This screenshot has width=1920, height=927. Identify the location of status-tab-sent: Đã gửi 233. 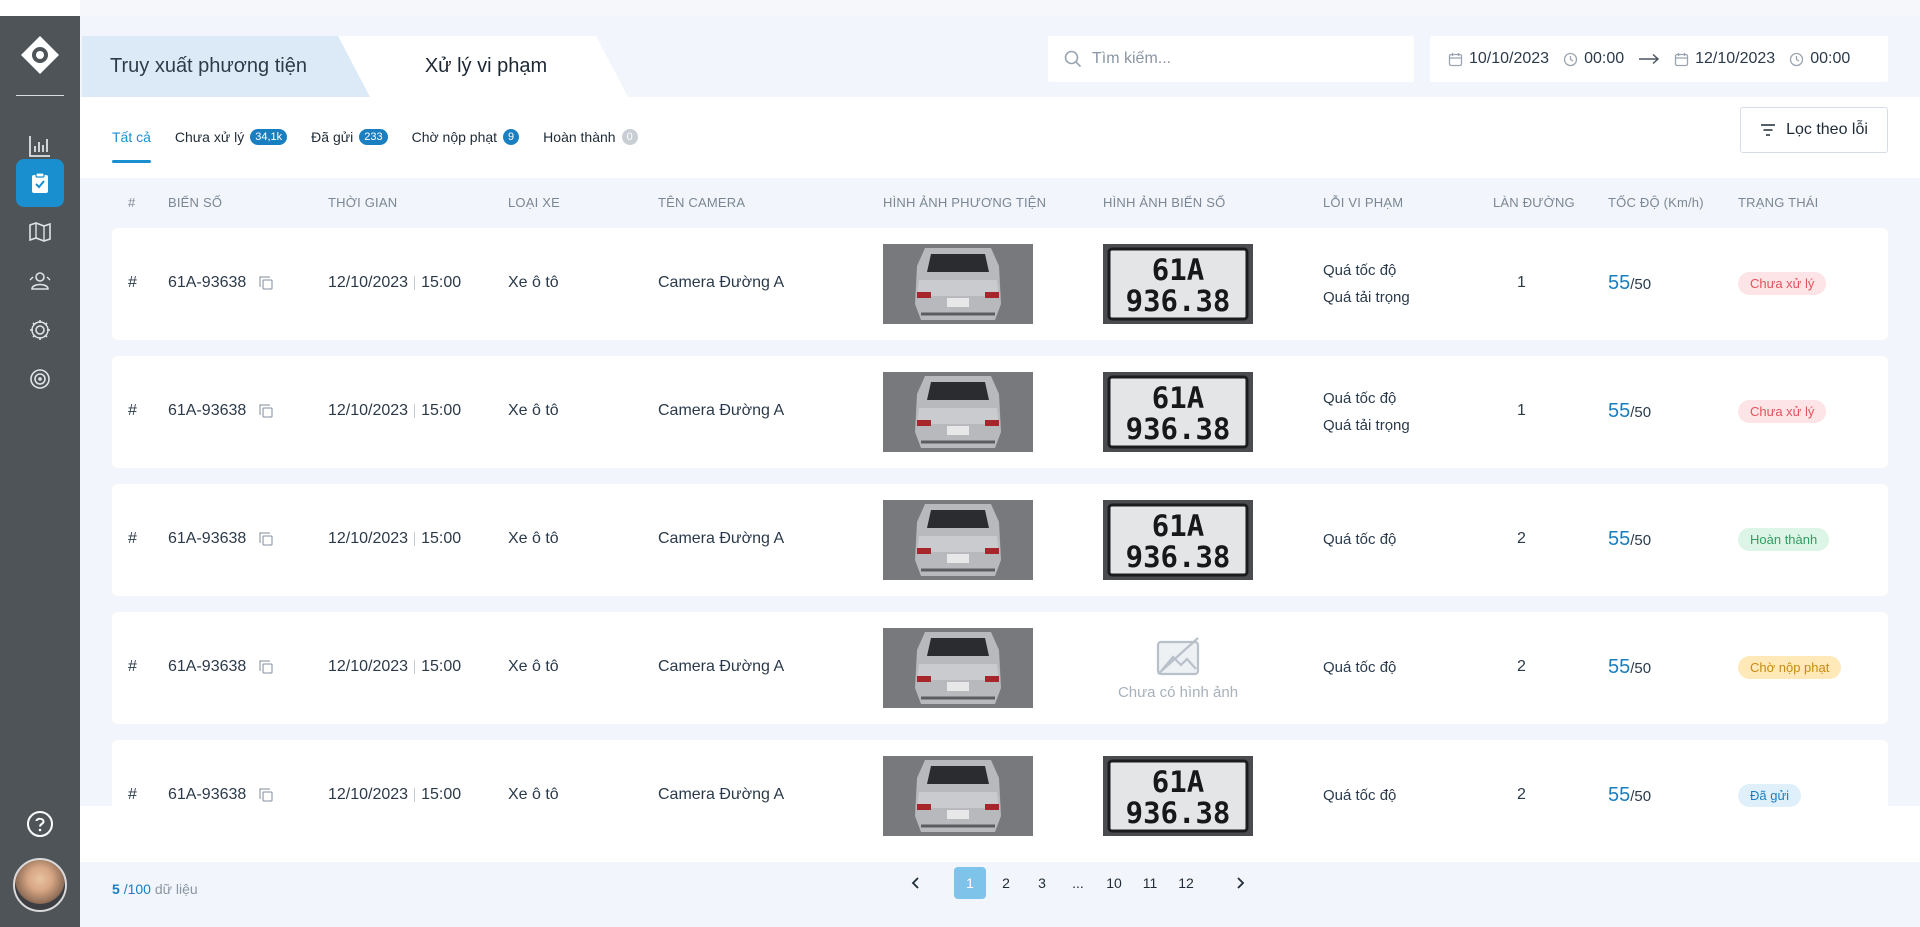
(349, 137).